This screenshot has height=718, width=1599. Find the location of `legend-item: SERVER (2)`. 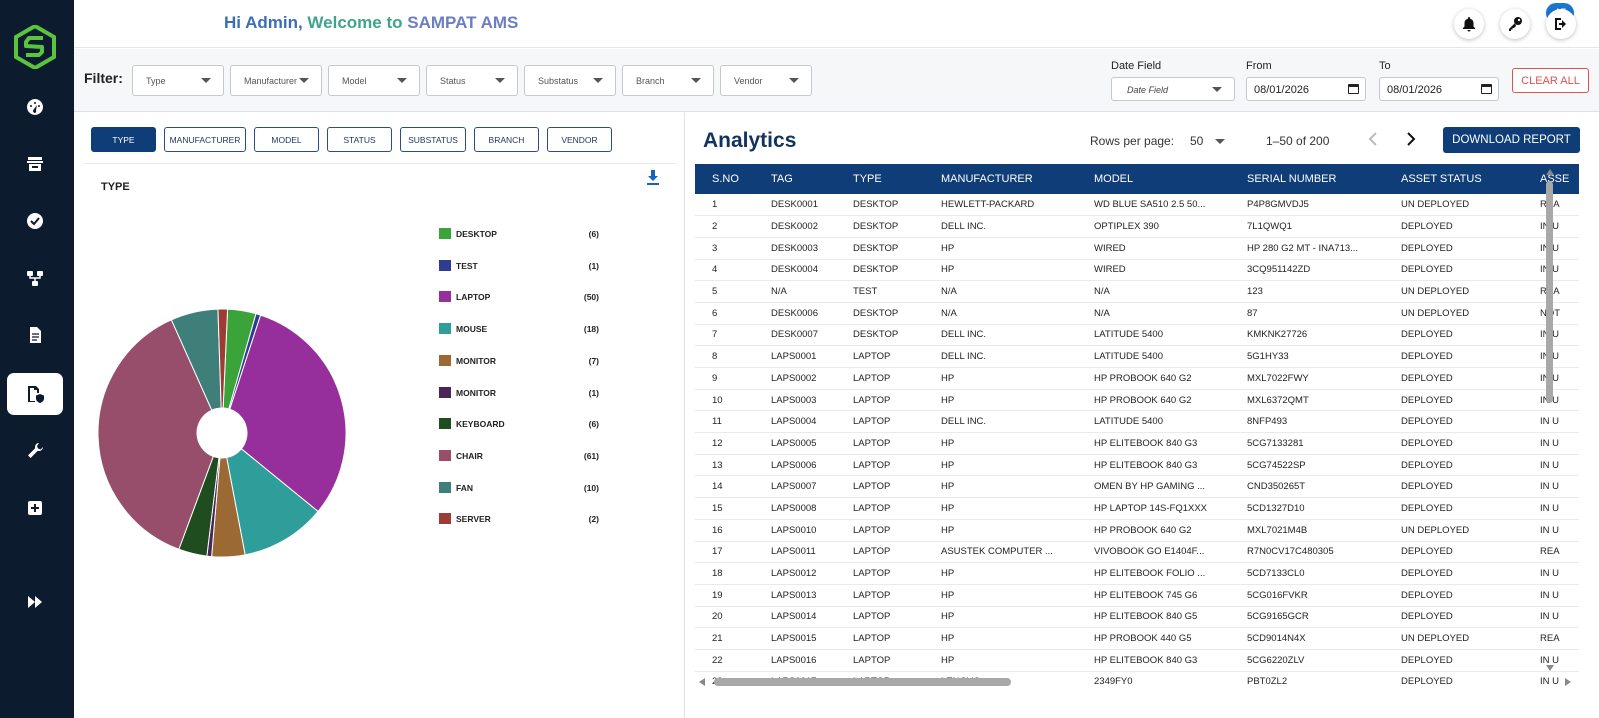

legend-item: SERVER (2) is located at coordinates (519, 519).